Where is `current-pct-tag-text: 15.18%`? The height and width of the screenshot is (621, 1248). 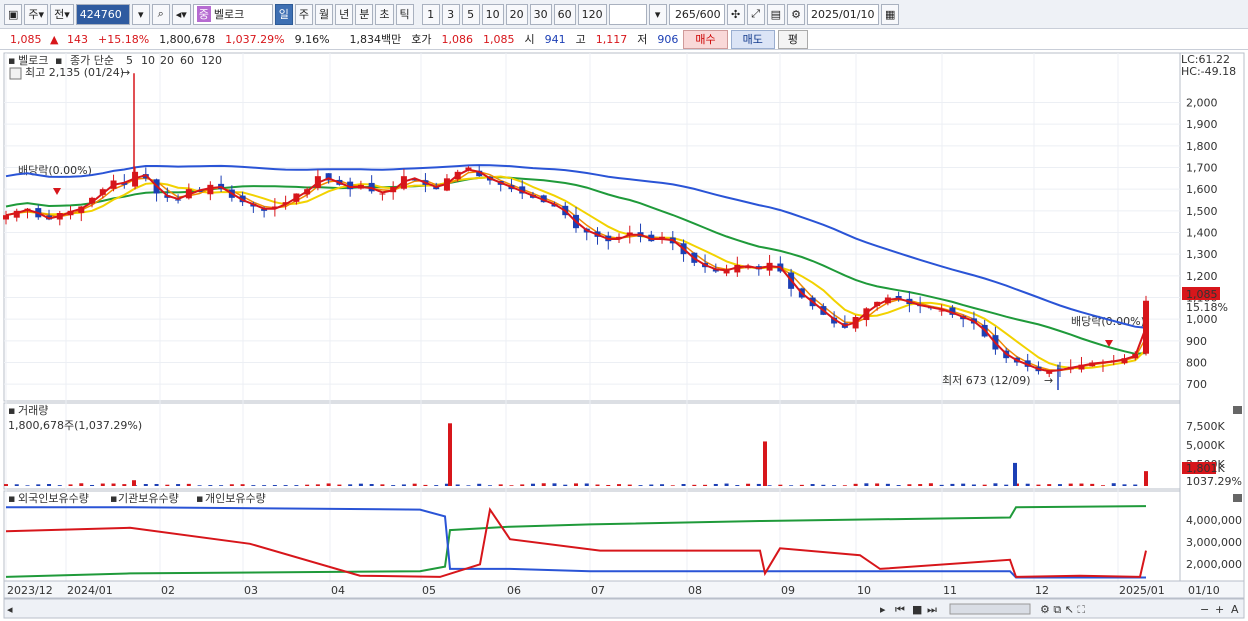 current-pct-tag-text: 15.18% is located at coordinates (1207, 307).